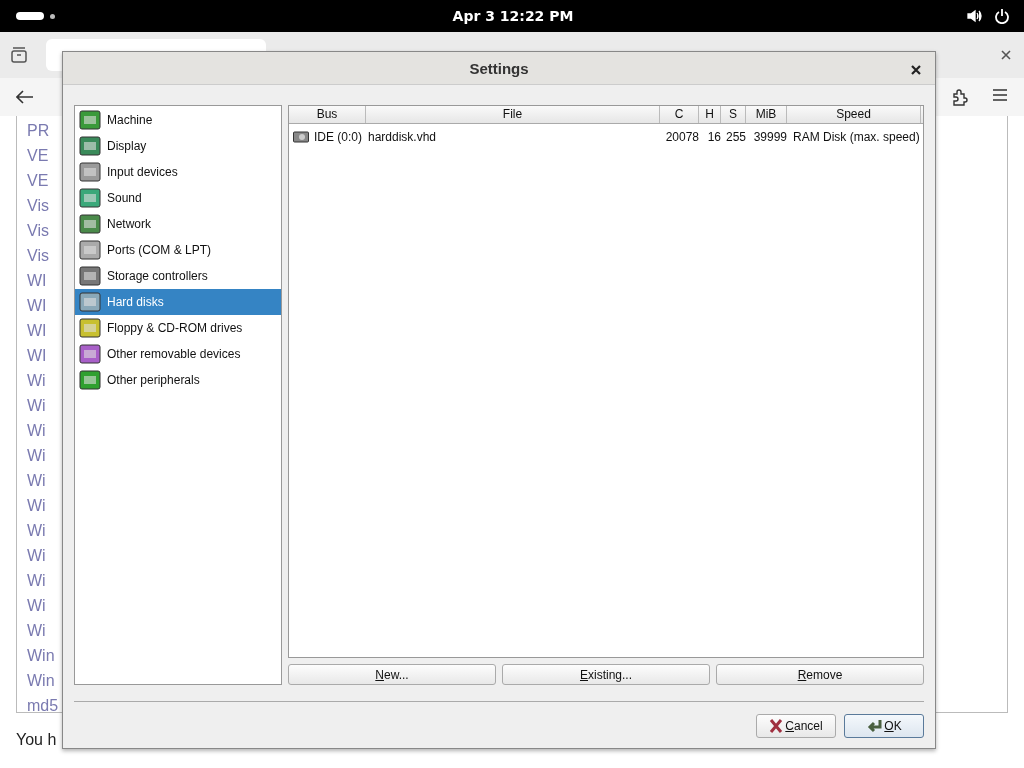  Describe the element at coordinates (854, 114) in the screenshot. I see `column-header: Speed` at that location.